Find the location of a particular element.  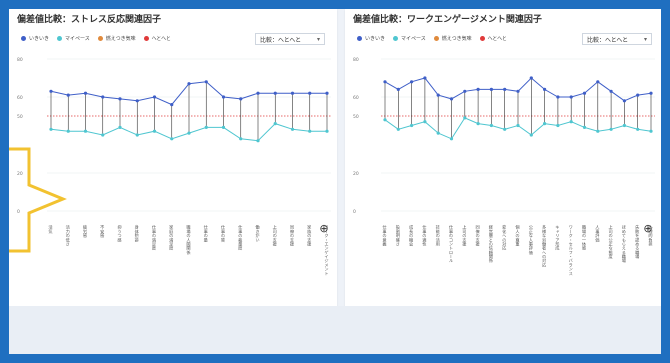

x-tick-label: 仕事の裁量度 is located at coordinates (240, 238).